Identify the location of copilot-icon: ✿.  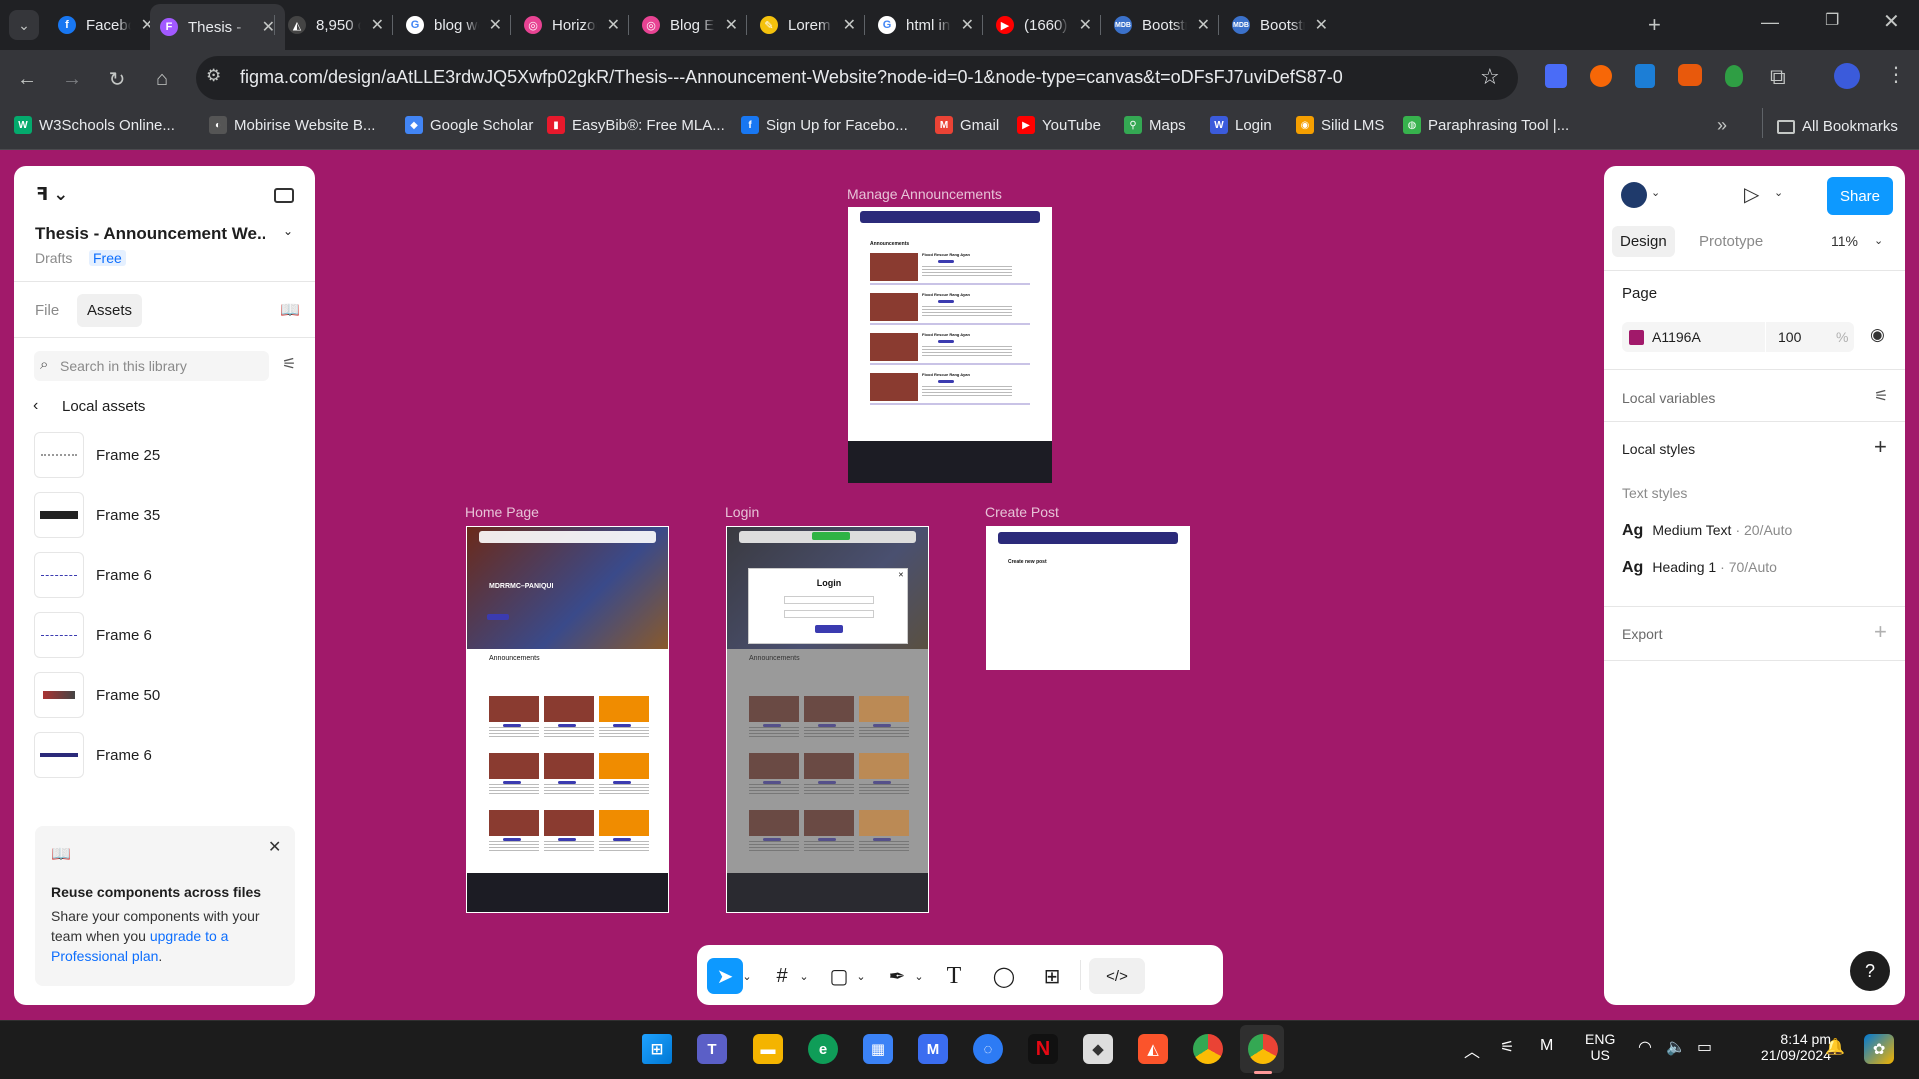
(1879, 1049).